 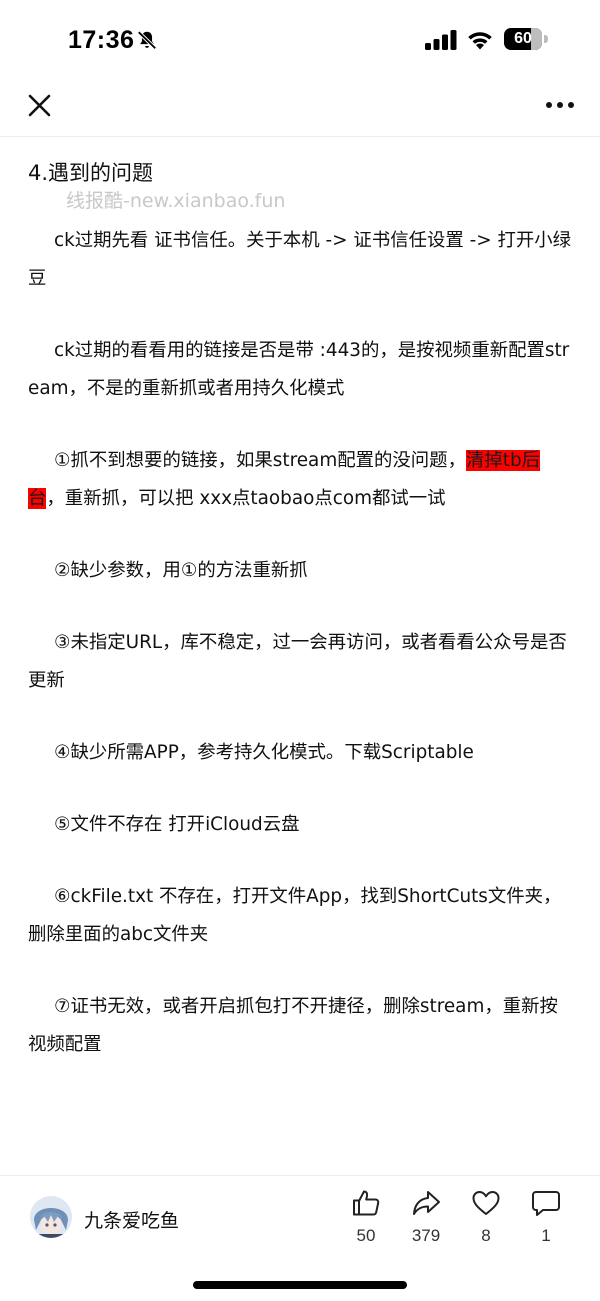 I want to click on paragraph-4: ②缺少参数，用①的方法重新抓, so click(x=181, y=570).